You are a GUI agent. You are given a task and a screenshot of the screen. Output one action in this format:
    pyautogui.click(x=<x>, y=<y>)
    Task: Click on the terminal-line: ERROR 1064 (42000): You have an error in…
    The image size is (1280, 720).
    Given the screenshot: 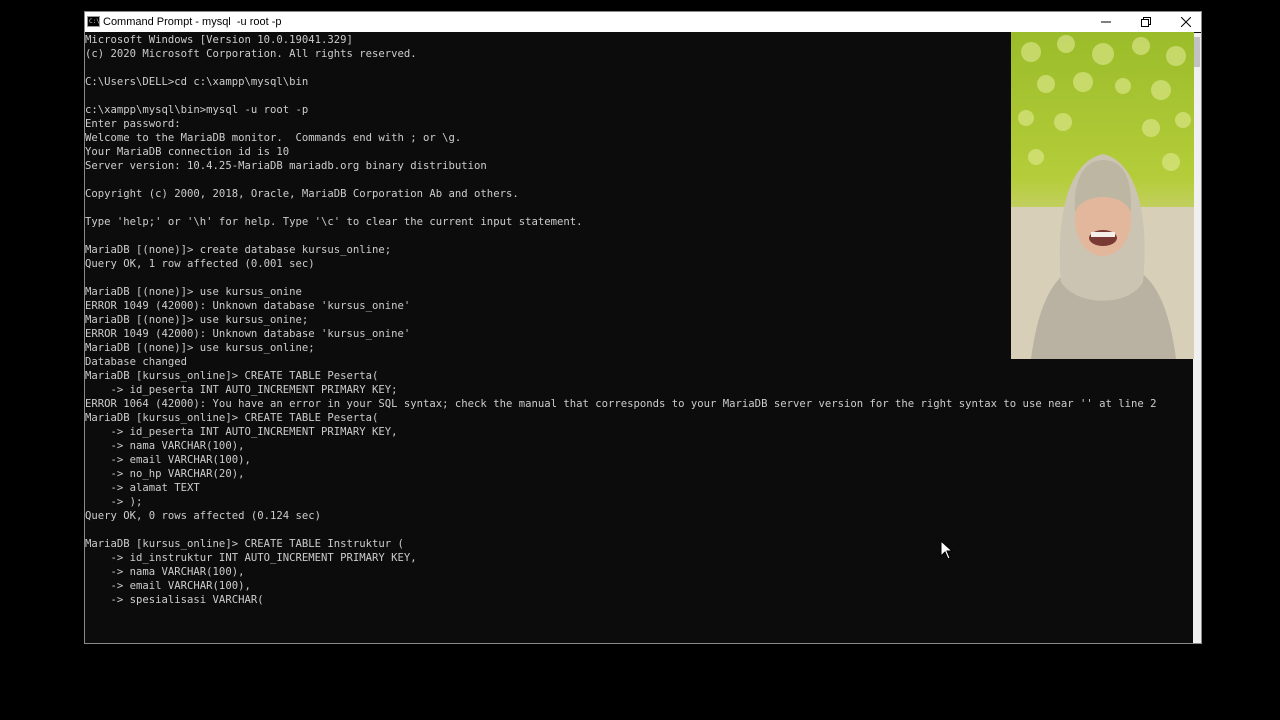 What is the action you would take?
    pyautogui.click(x=621, y=404)
    